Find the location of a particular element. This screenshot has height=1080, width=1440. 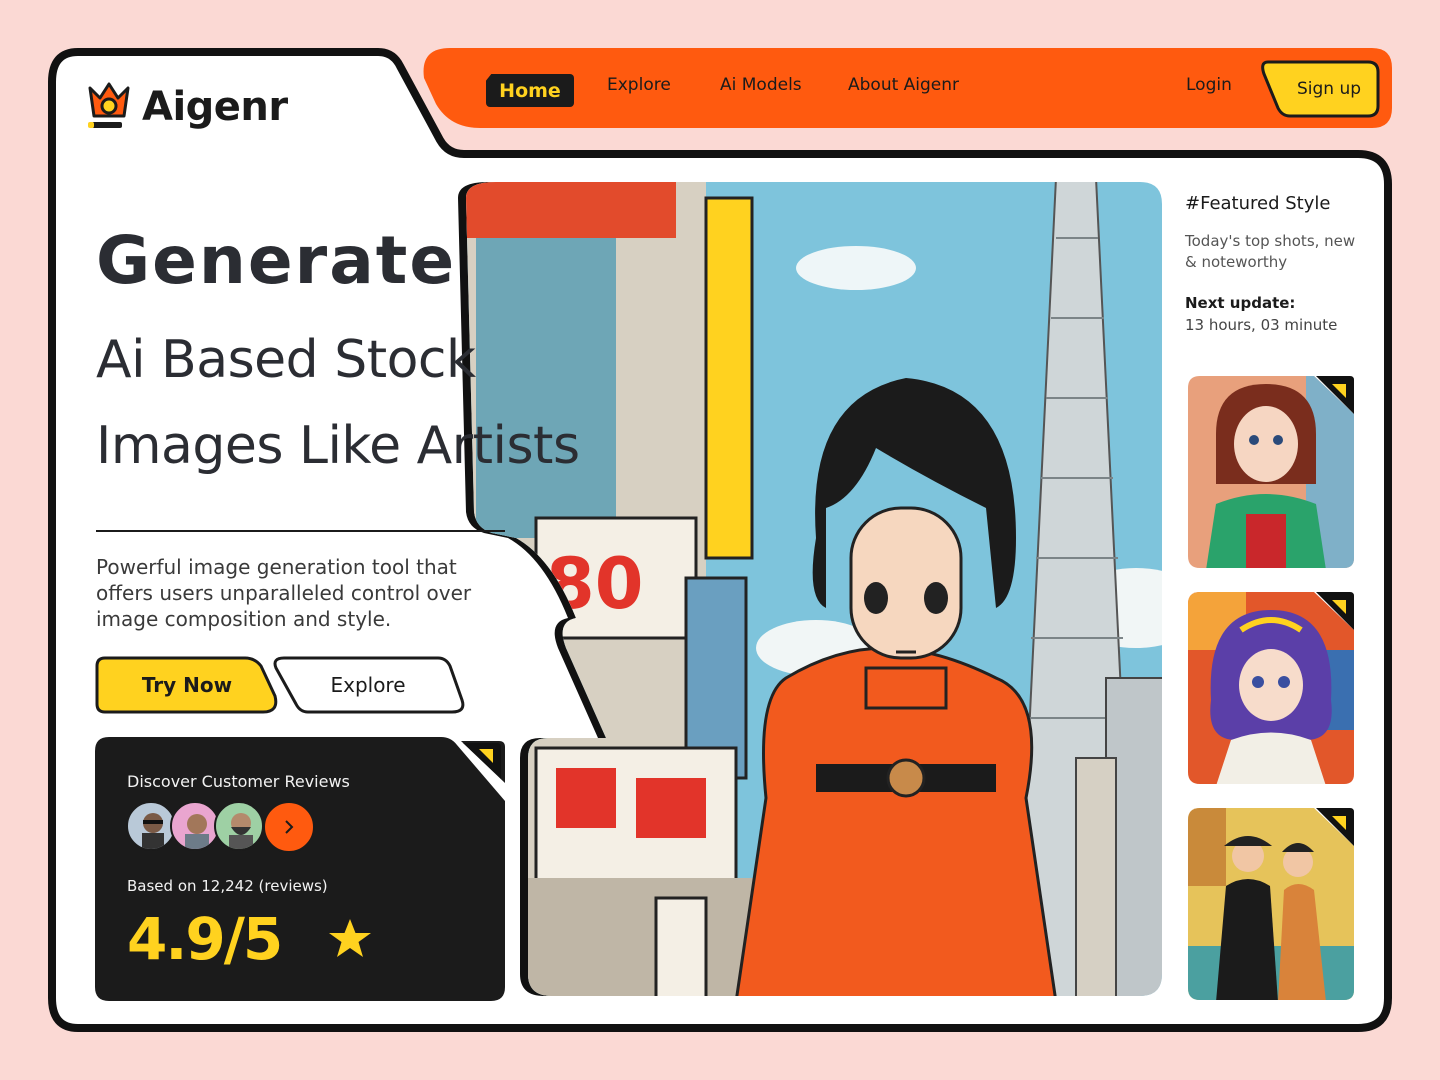

nav-login: Login is located at coordinates (1209, 85).